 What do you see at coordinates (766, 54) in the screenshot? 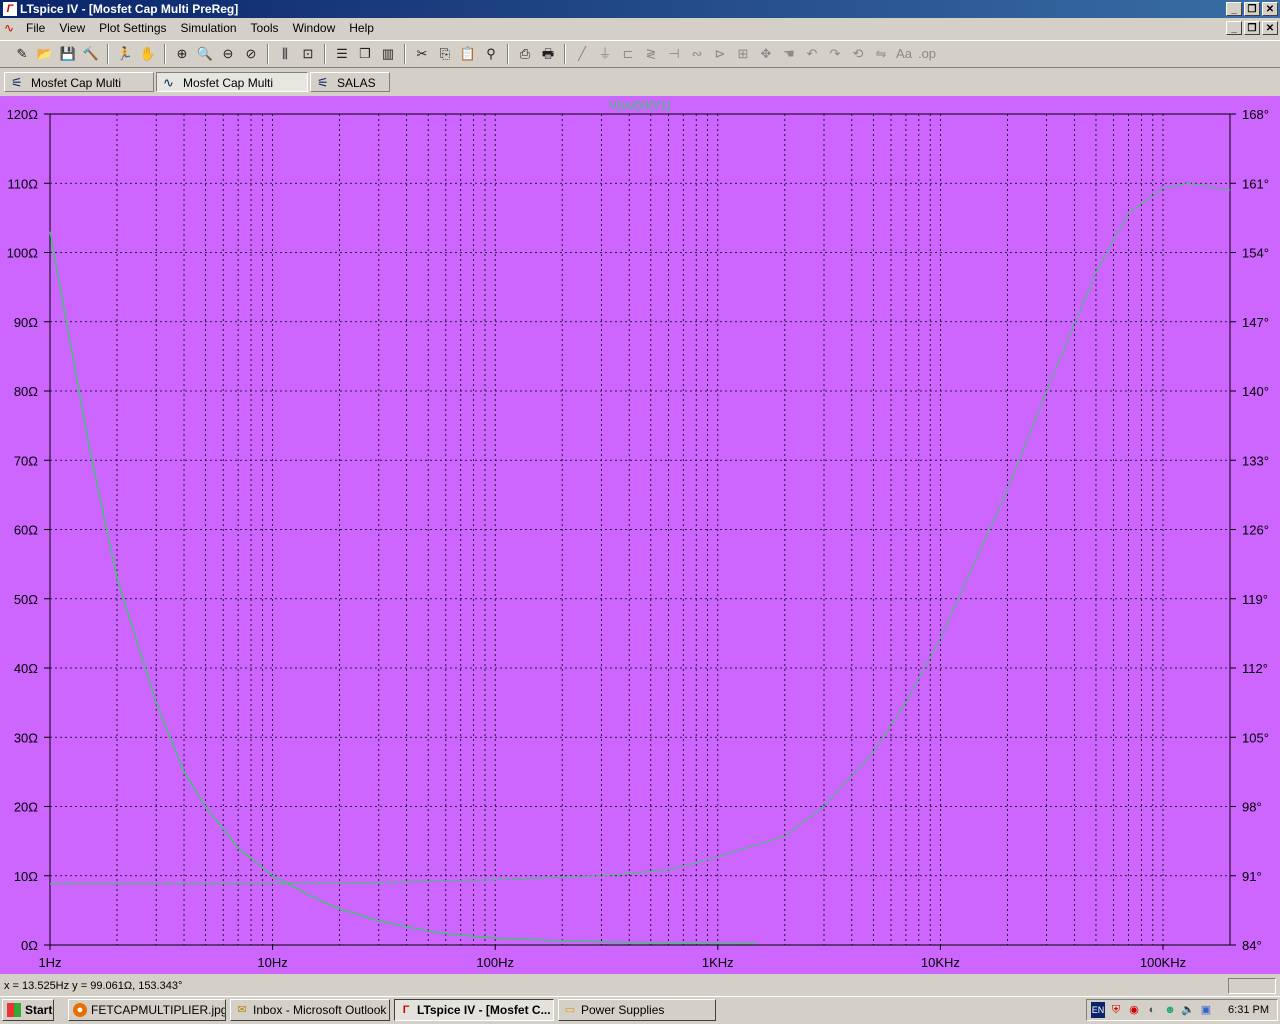
I see `move-icon: ✥` at bounding box center [766, 54].